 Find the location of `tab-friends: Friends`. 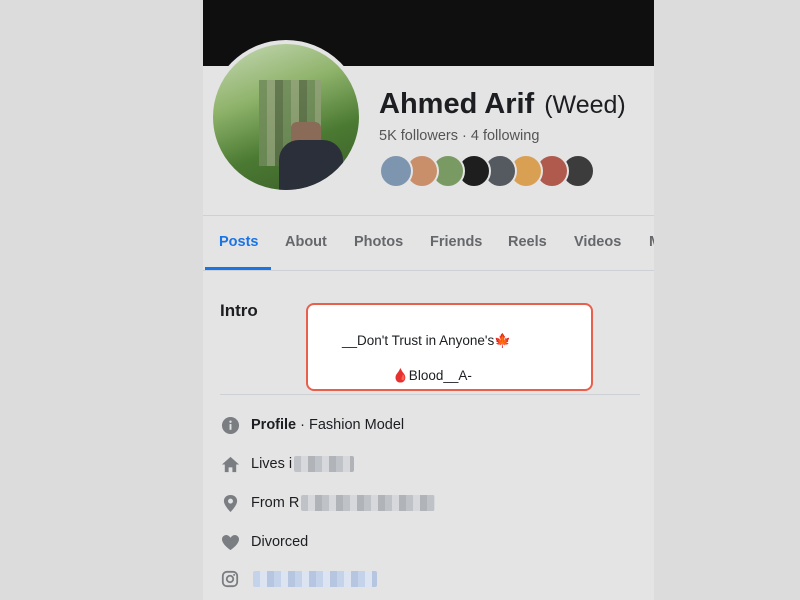

tab-friends: Friends is located at coordinates (456, 242).